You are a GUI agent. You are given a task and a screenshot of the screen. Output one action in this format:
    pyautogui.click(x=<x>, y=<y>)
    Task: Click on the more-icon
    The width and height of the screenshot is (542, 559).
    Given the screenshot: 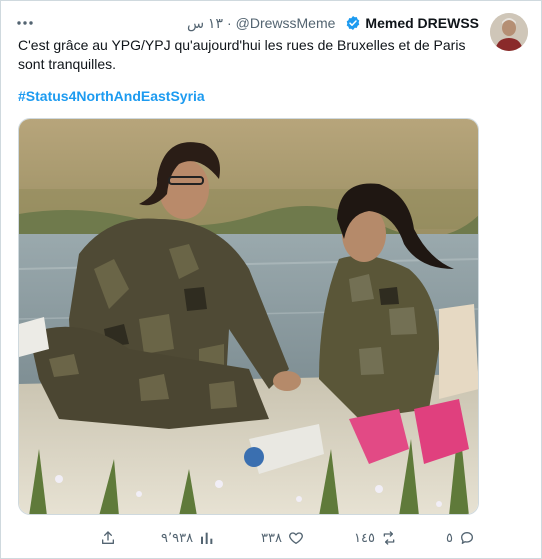 What is the action you would take?
    pyautogui.click(x=25, y=23)
    